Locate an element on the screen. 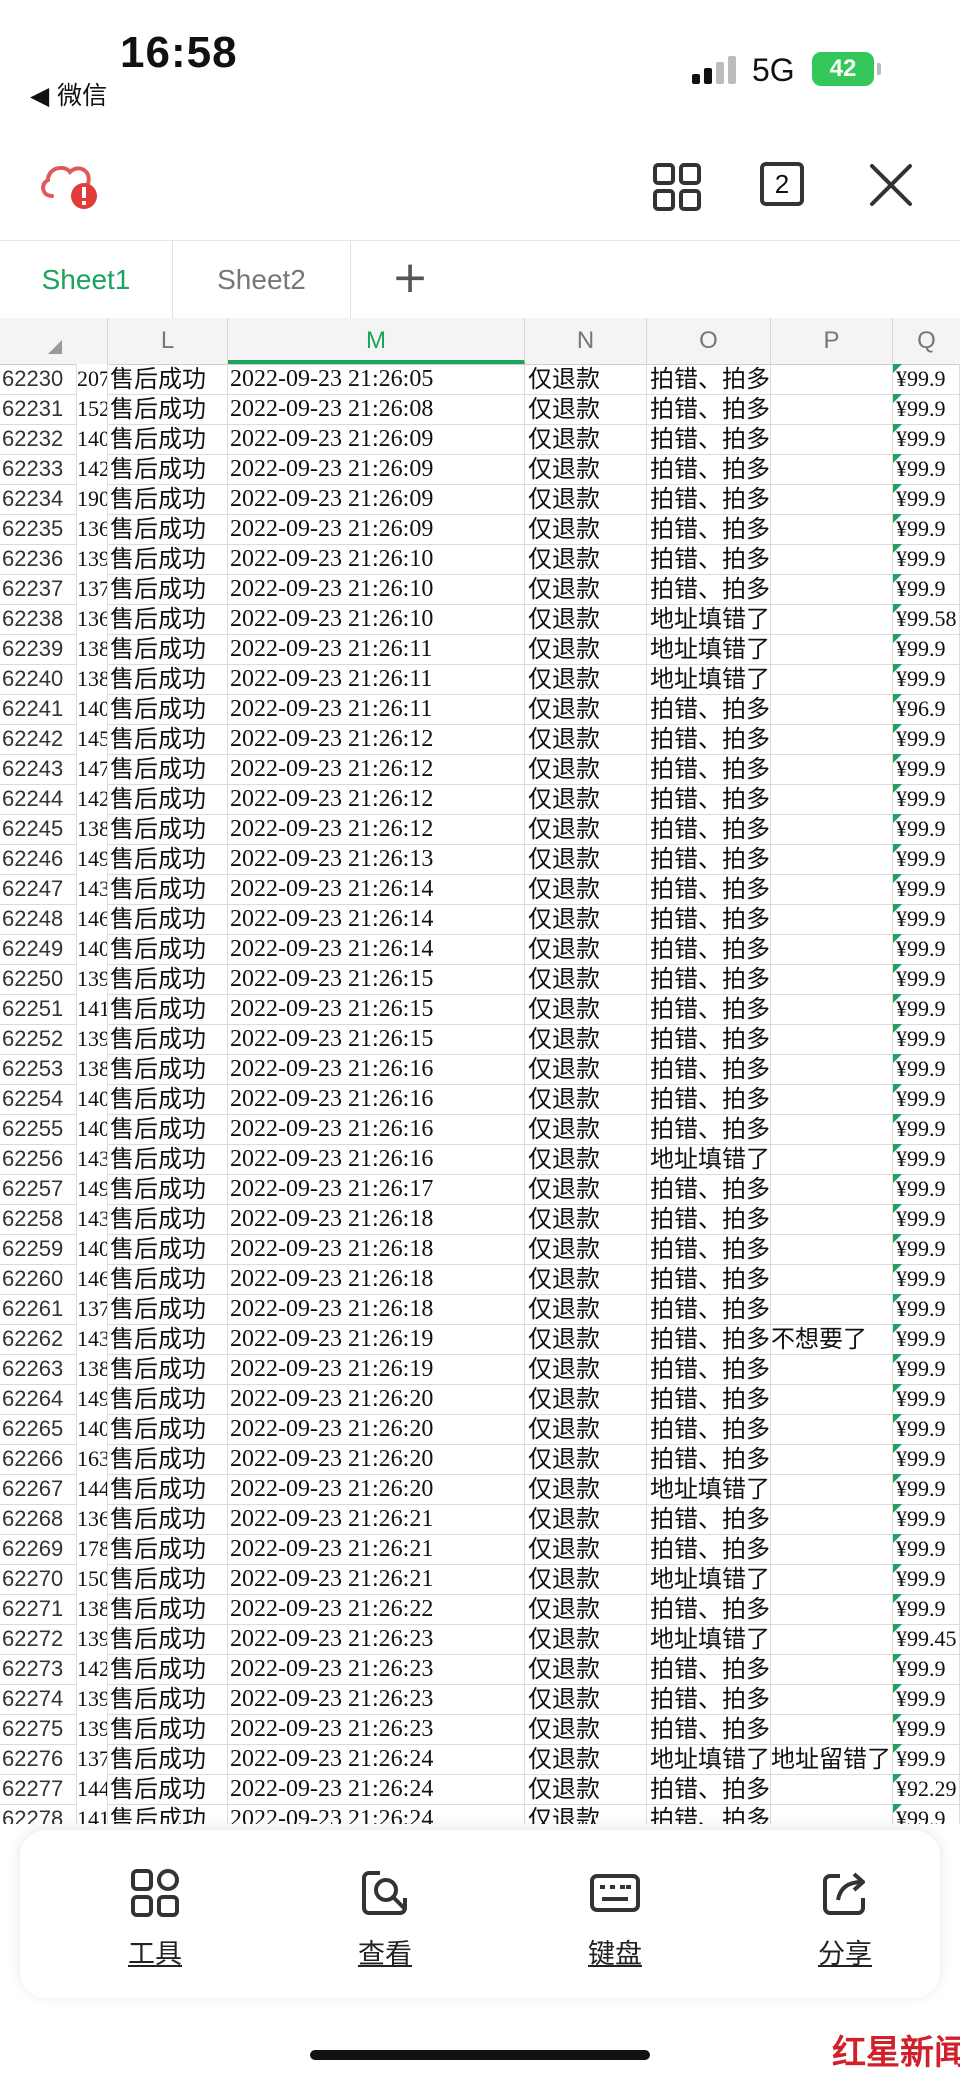 The width and height of the screenshot is (960, 2081). add-sheet-button: + is located at coordinates (410, 279).